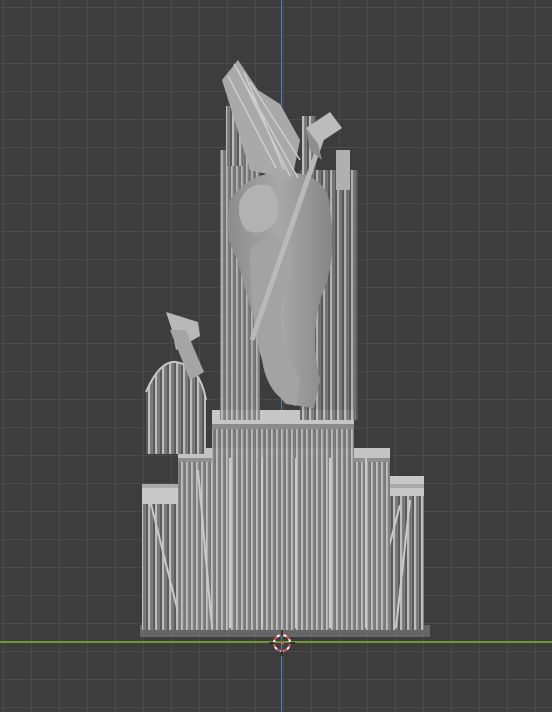  What do you see at coordinates (283, 519) in the screenshot?
I see `support-tier-upper` at bounding box center [283, 519].